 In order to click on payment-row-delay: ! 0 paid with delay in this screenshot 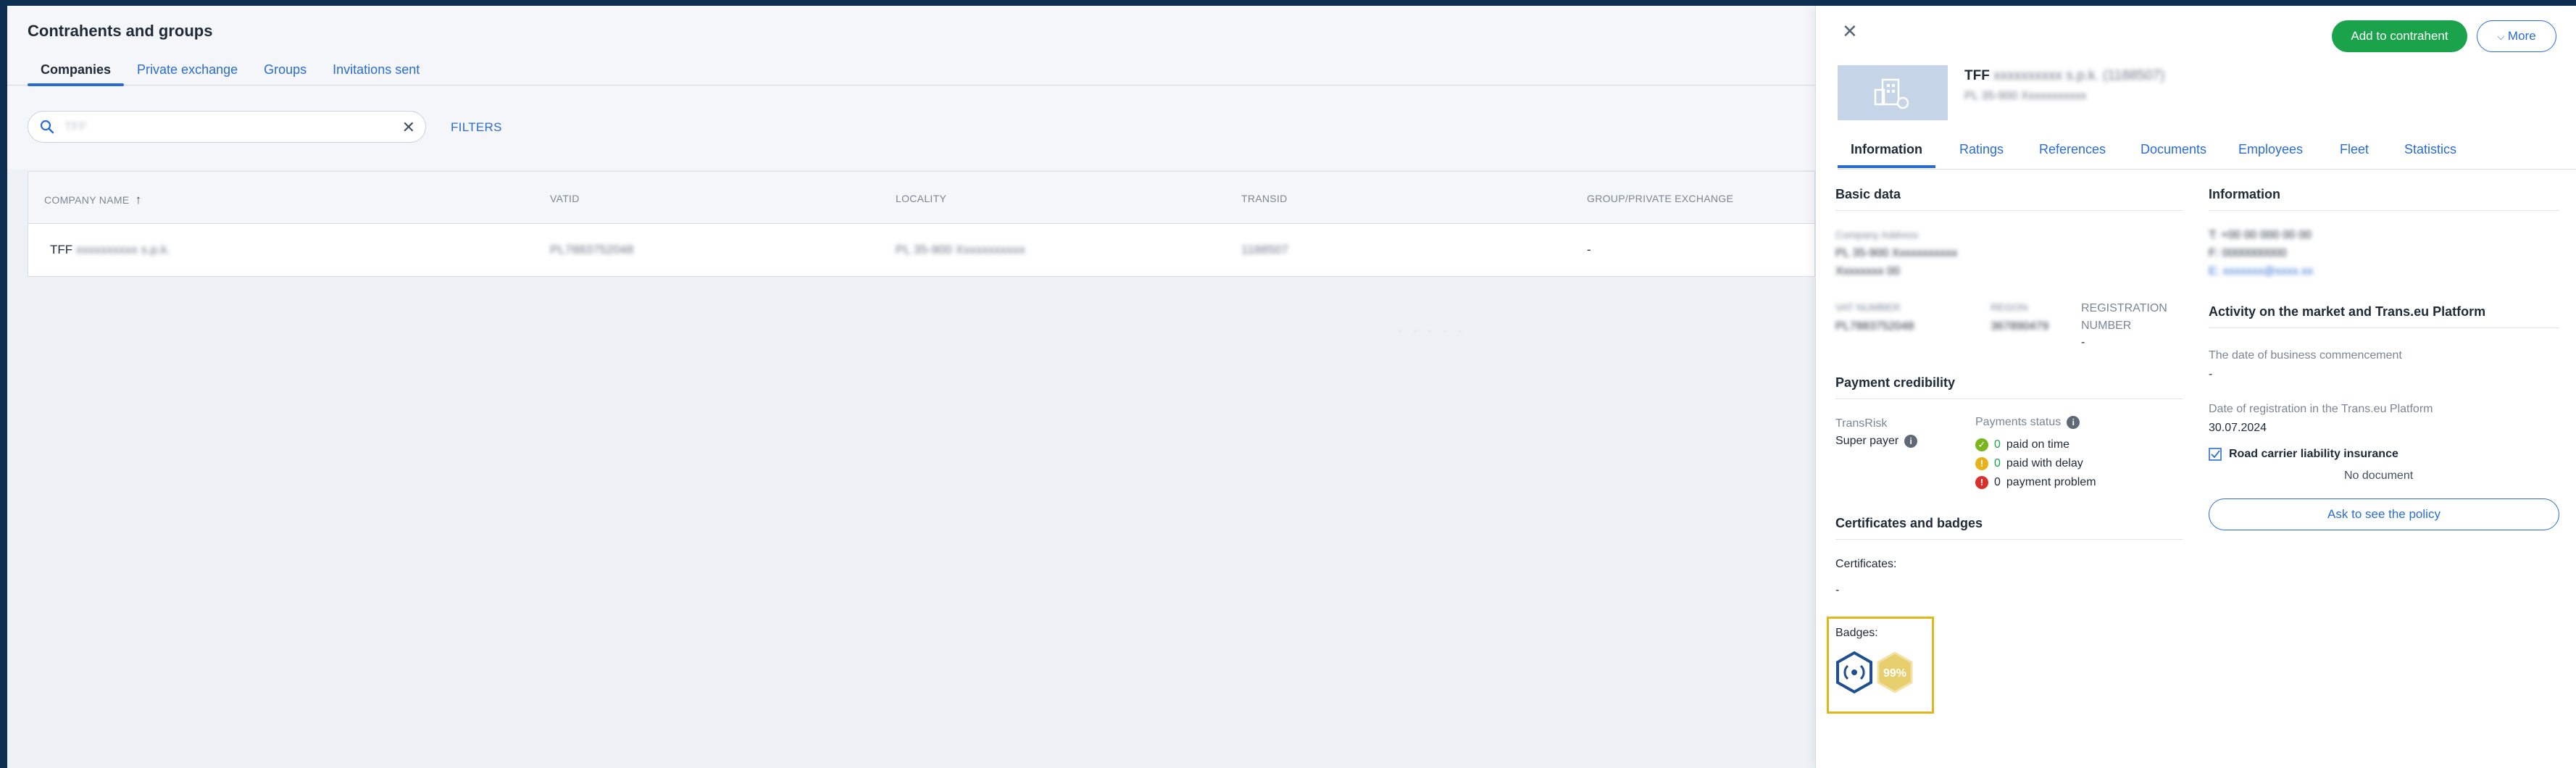, I will do `click(2029, 463)`.